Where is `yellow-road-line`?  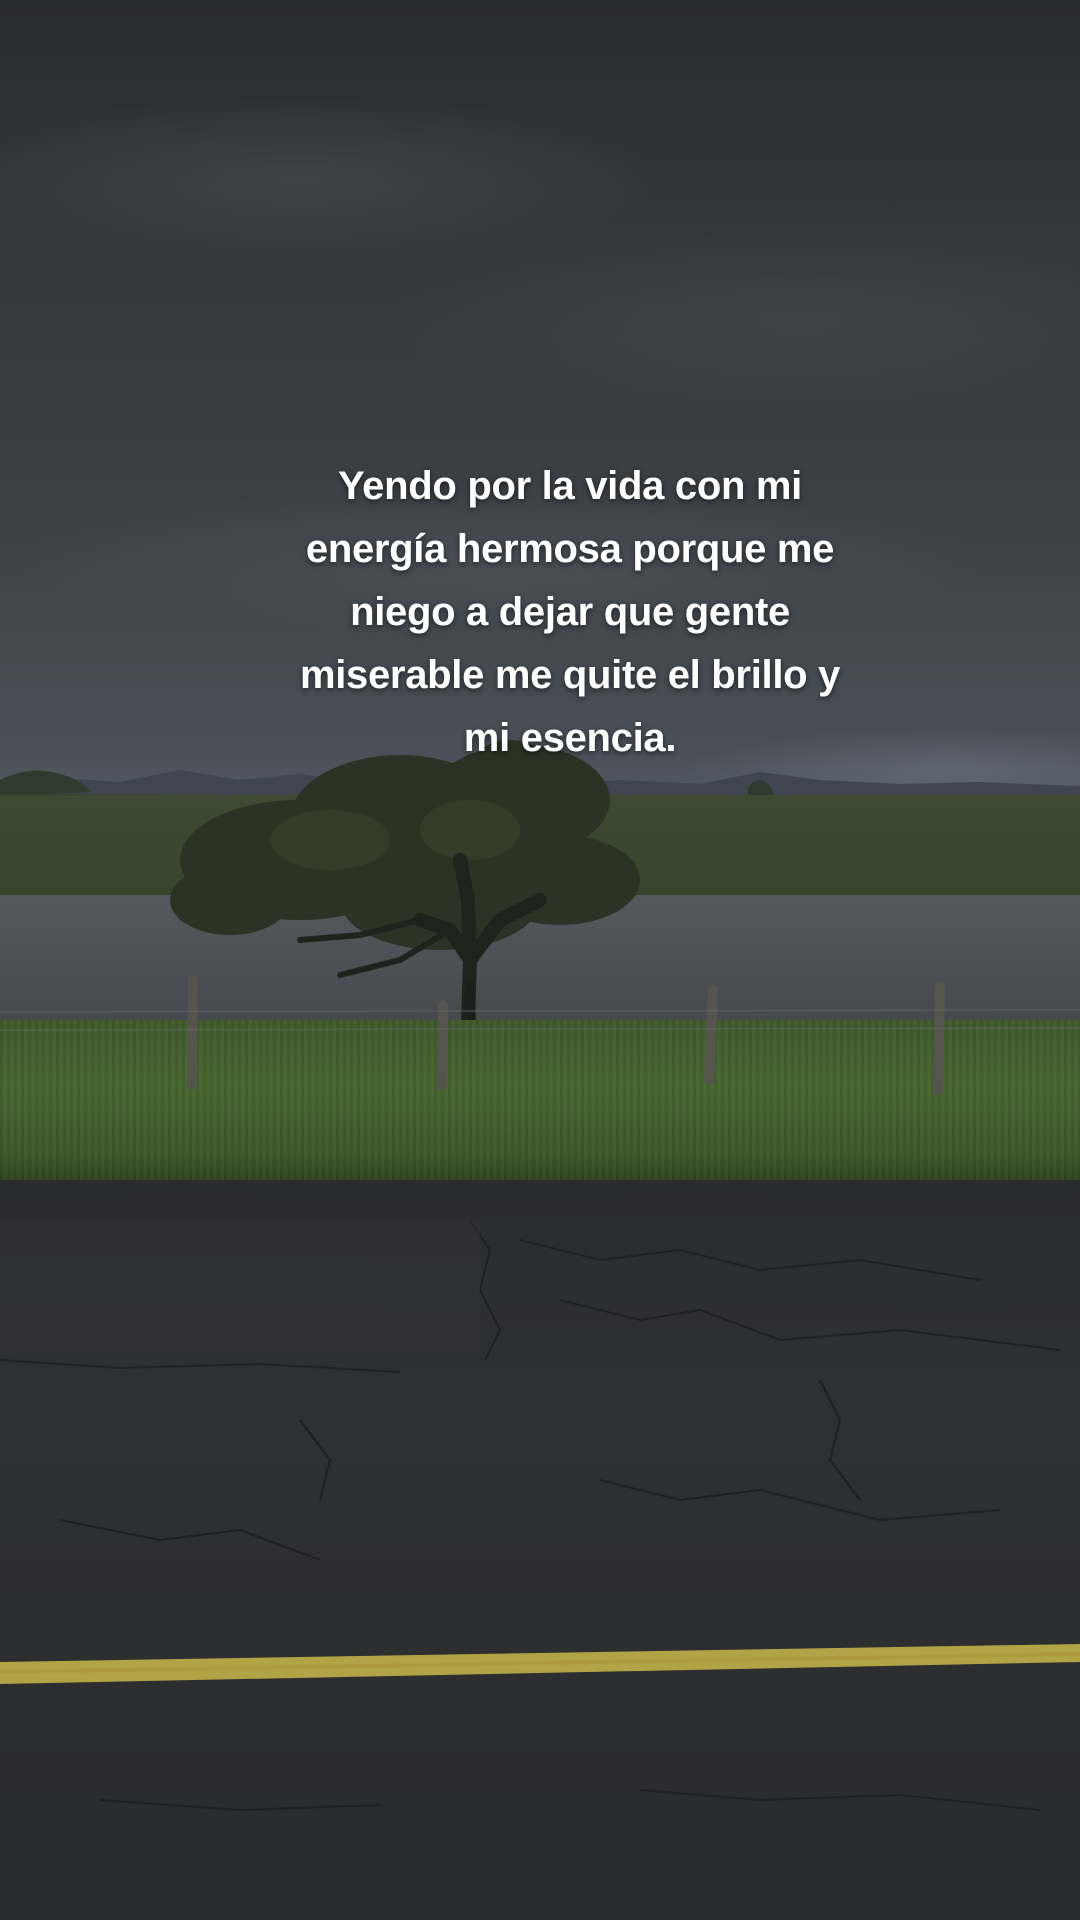
yellow-road-line is located at coordinates (540, 1664).